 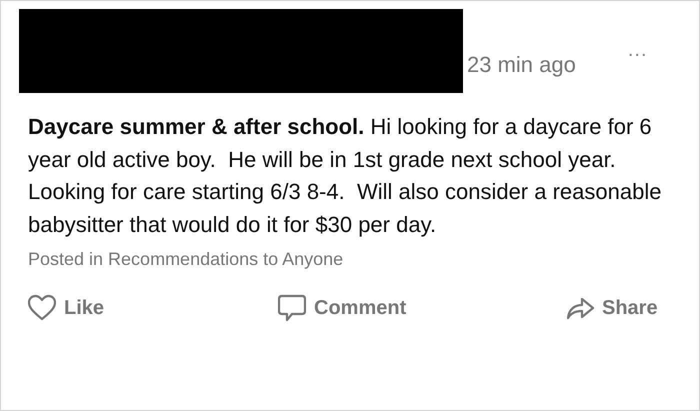 I want to click on speech-bubble-icon, so click(x=292, y=308).